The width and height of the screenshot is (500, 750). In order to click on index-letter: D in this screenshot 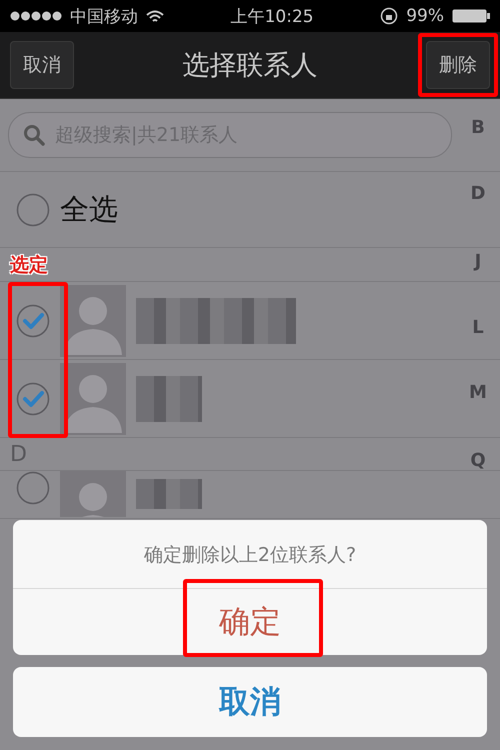, I will do `click(478, 193)`.